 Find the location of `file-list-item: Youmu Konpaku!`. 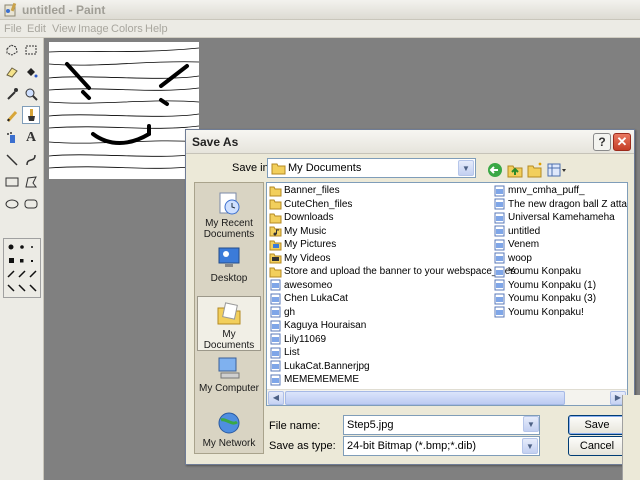

file-list-item: Youmu Konpaku! is located at coordinates (560, 313).